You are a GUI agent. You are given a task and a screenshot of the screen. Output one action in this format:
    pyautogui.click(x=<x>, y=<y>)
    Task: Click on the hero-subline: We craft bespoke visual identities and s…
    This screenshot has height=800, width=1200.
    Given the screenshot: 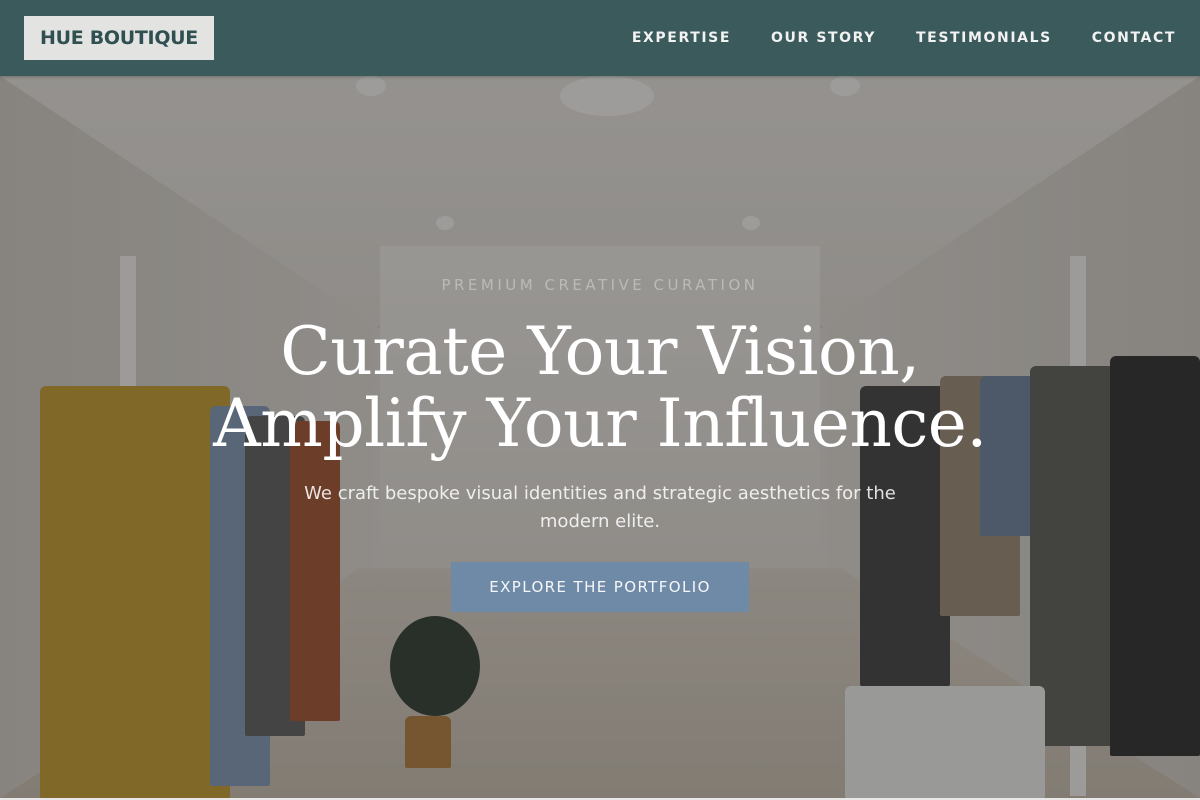 What is the action you would take?
    pyautogui.click(x=600, y=507)
    